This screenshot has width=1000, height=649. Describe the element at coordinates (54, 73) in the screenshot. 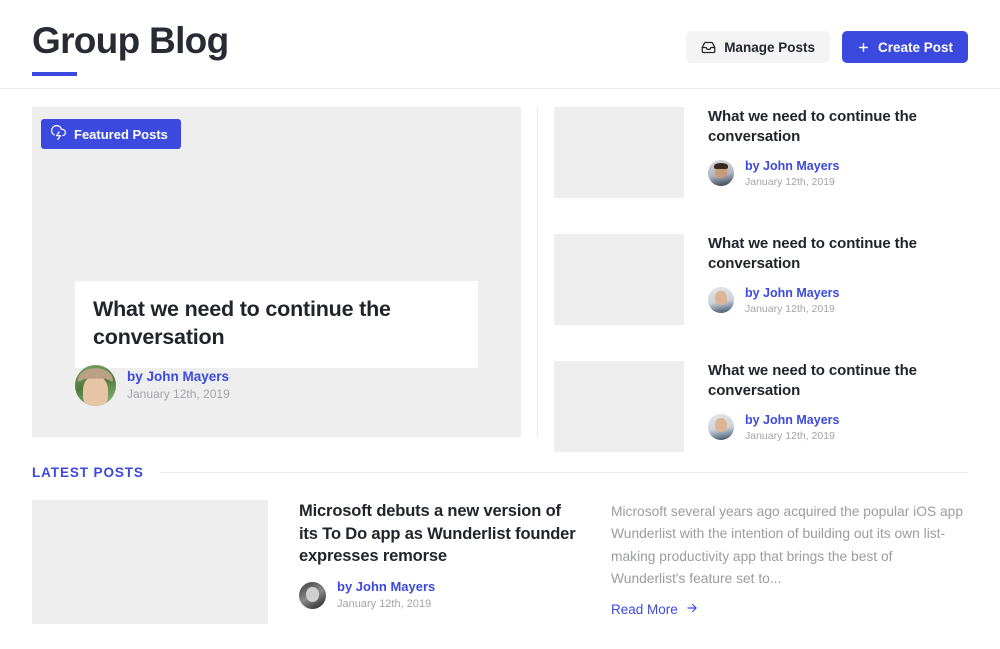

I see `title-underline-accent` at that location.